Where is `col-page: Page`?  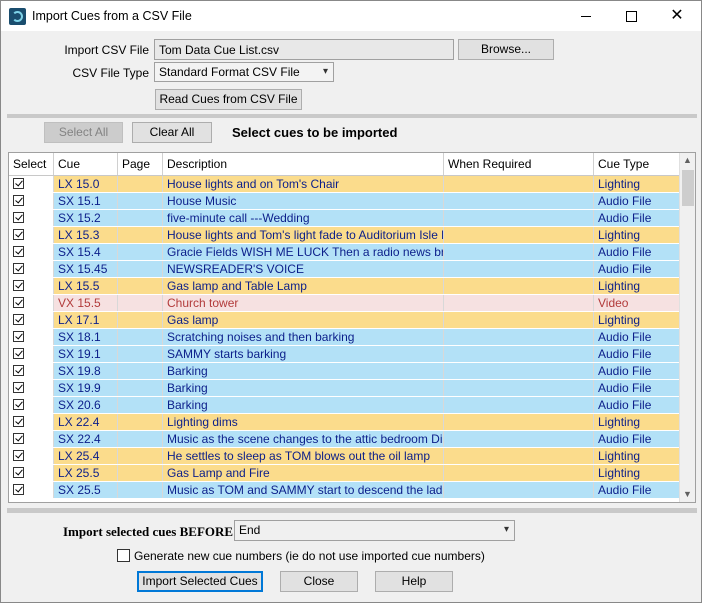 col-page: Page is located at coordinates (140, 164).